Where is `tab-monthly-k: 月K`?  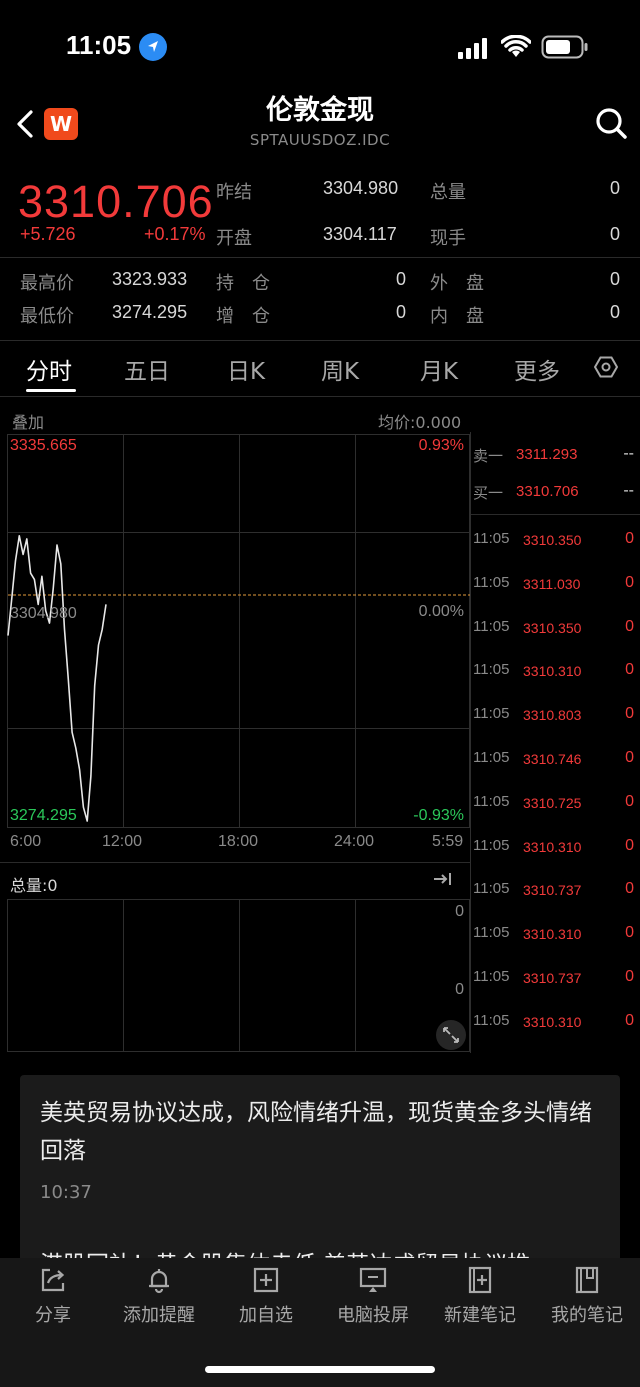
tab-monthly-k: 月K is located at coordinates (439, 369).